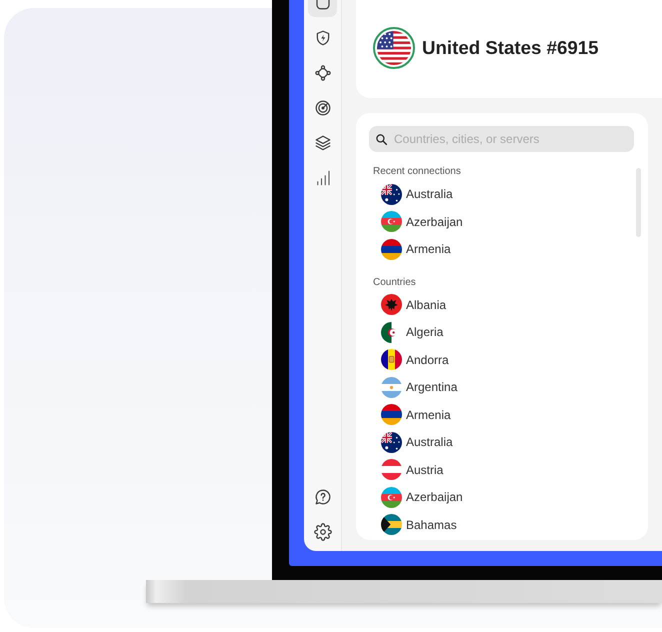 The width and height of the screenshot is (662, 632). Describe the element at coordinates (323, 108) in the screenshot. I see `target-icon` at that location.